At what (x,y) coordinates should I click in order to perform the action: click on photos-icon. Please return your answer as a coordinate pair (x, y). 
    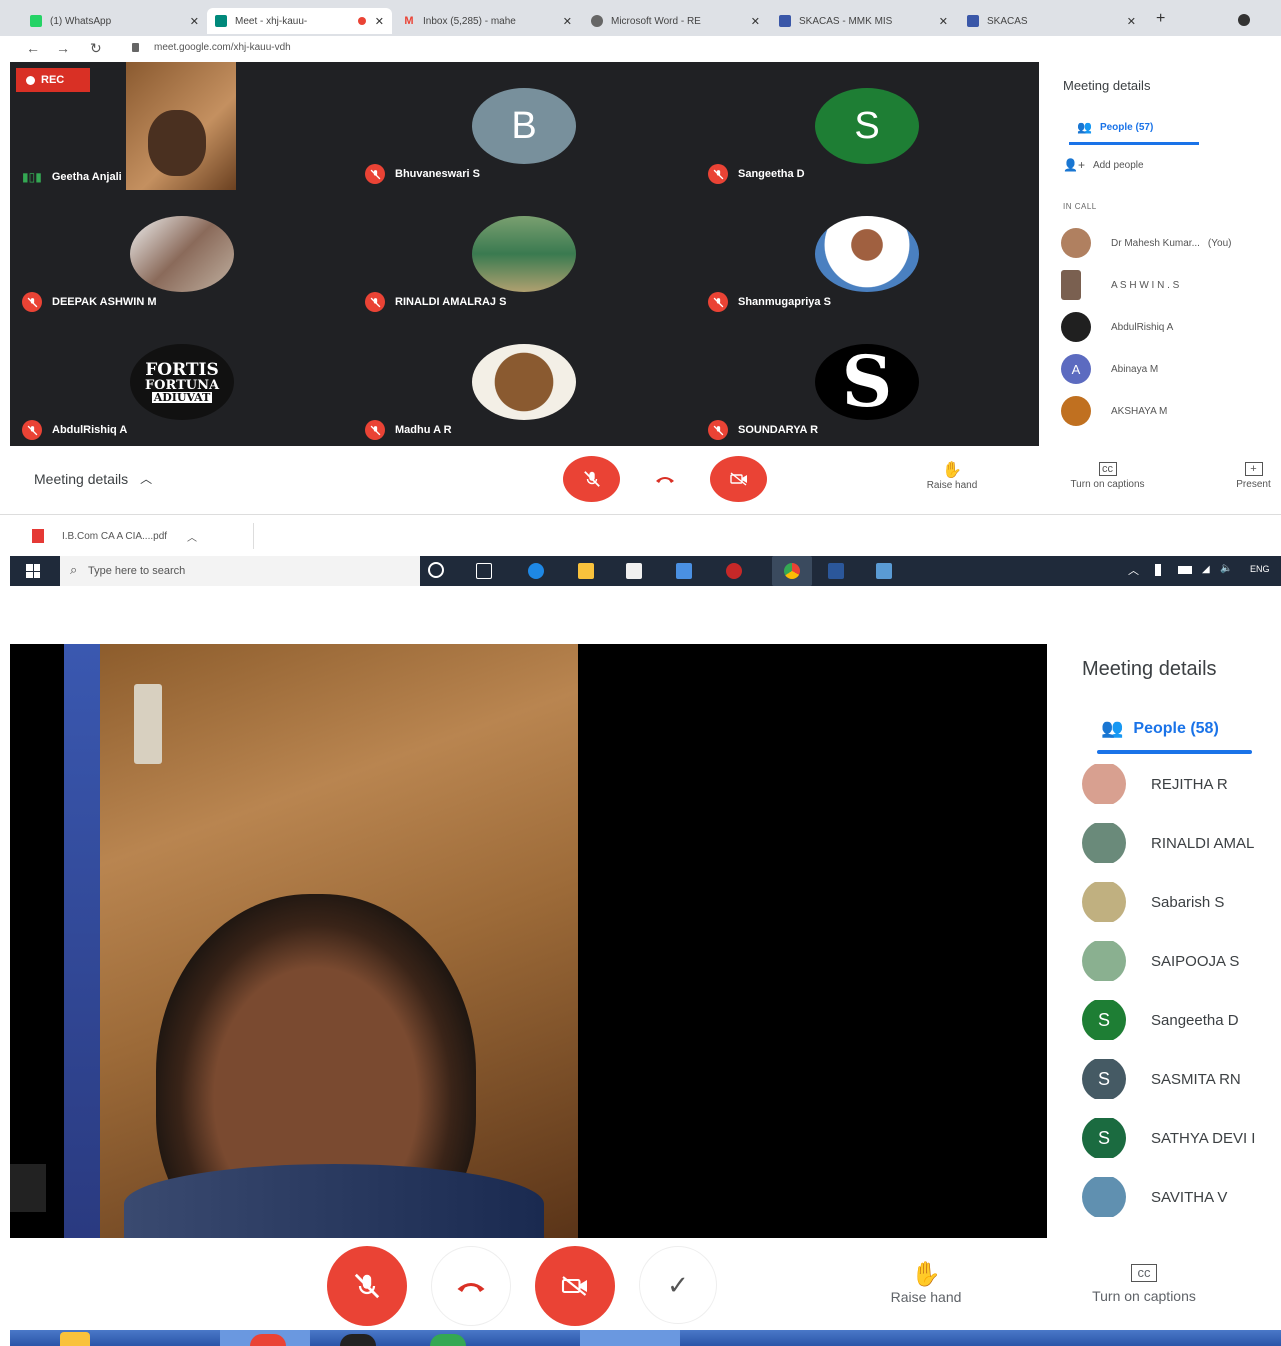
    Looking at the image, I should click on (884, 571).